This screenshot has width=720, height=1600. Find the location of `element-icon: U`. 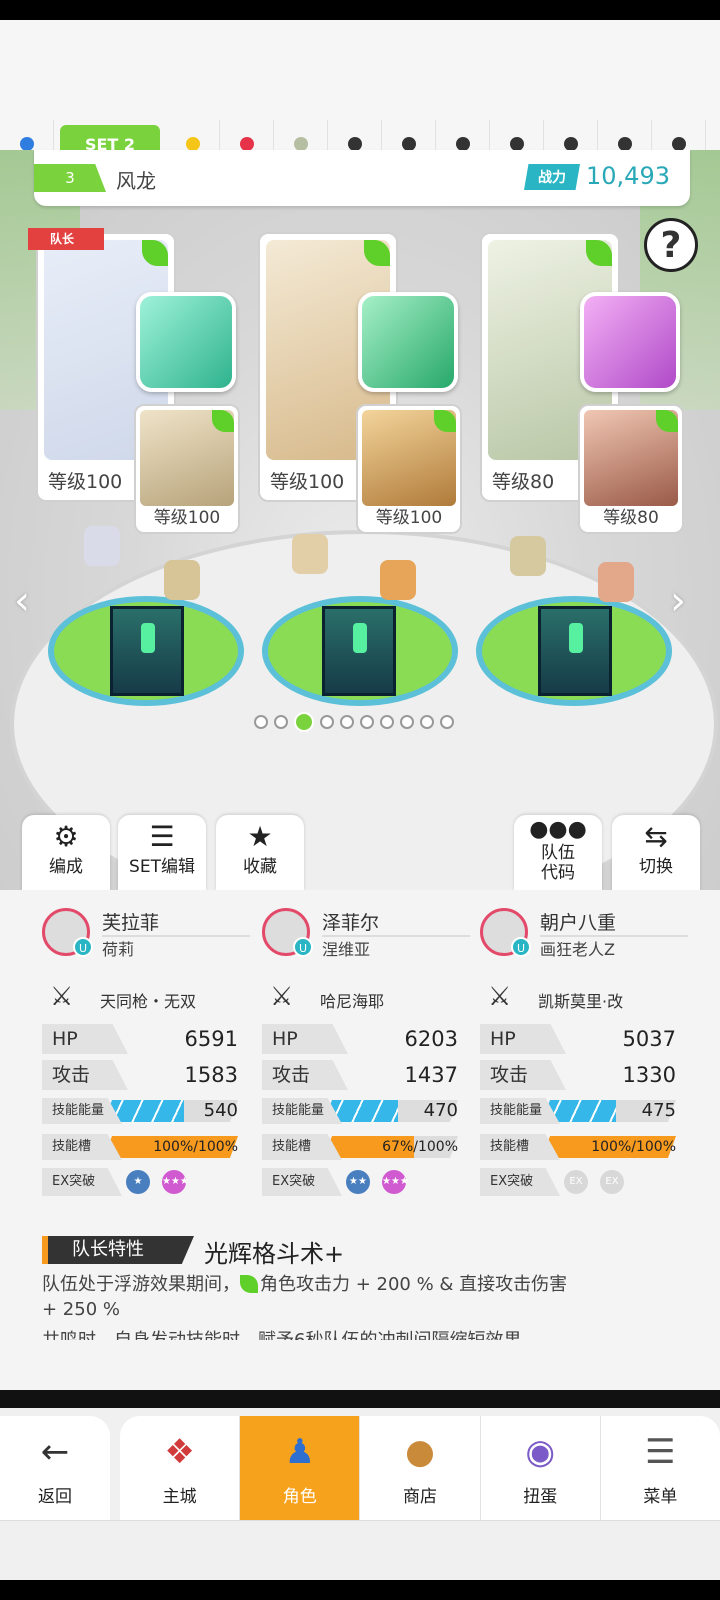

element-icon: U is located at coordinates (521, 947).